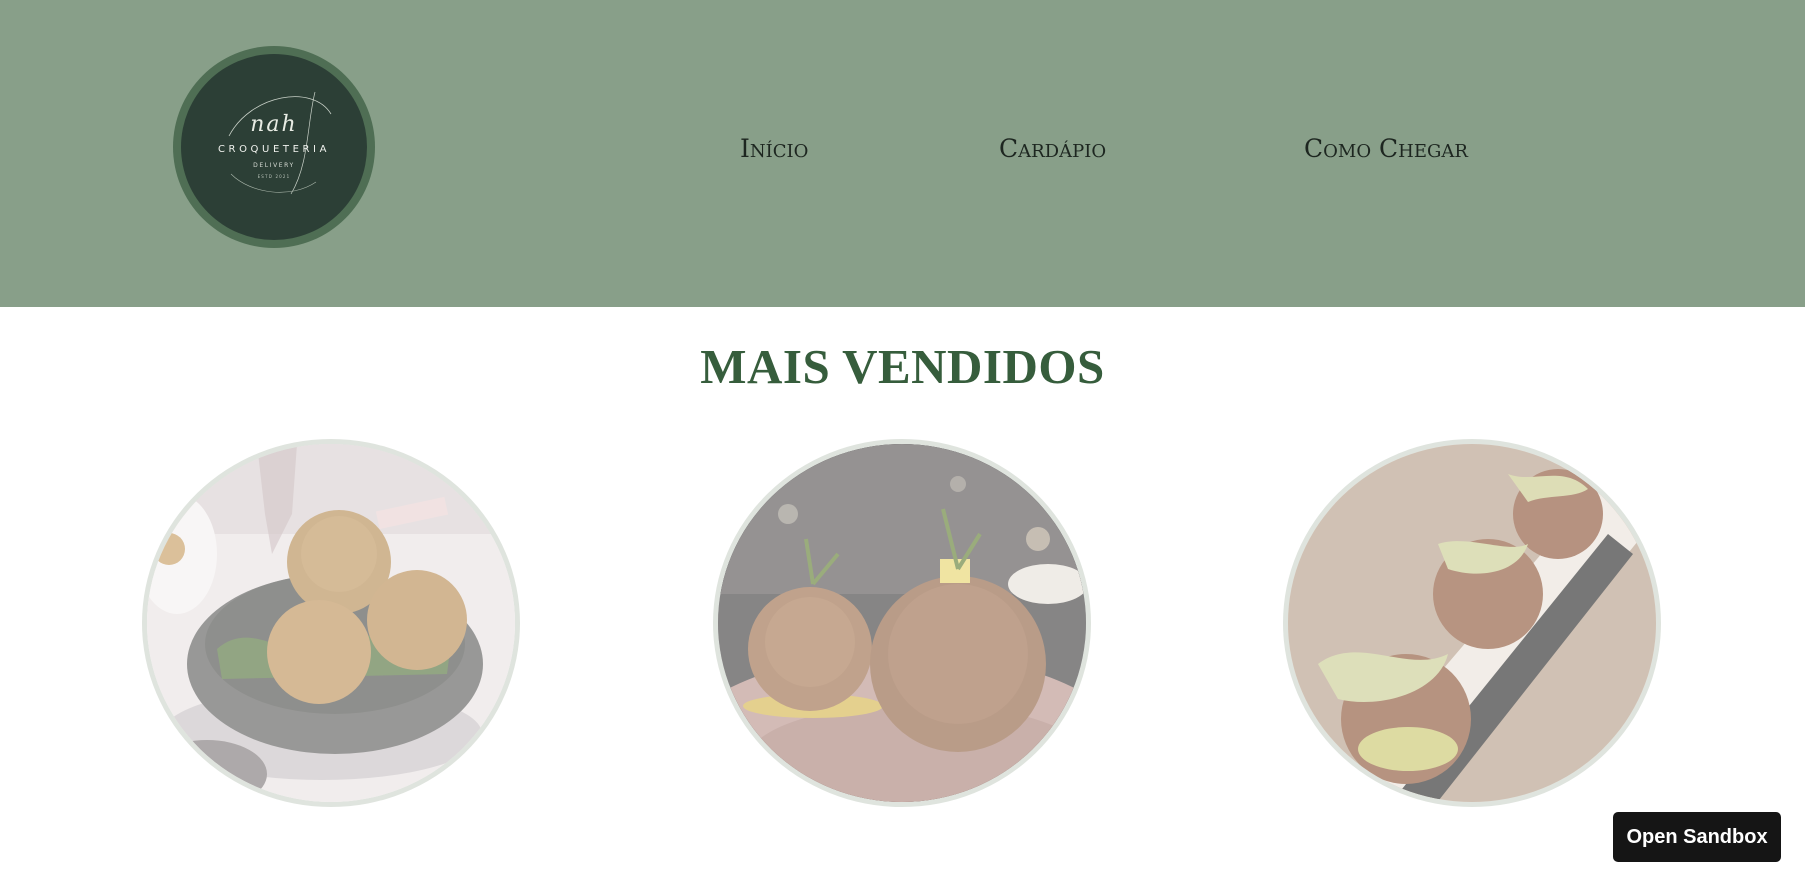 Image resolution: width=1805 pixels, height=888 pixels. I want to click on brand-logo: nah CROQUETERIA DELIVERY ESTD 2021, so click(274, 147).